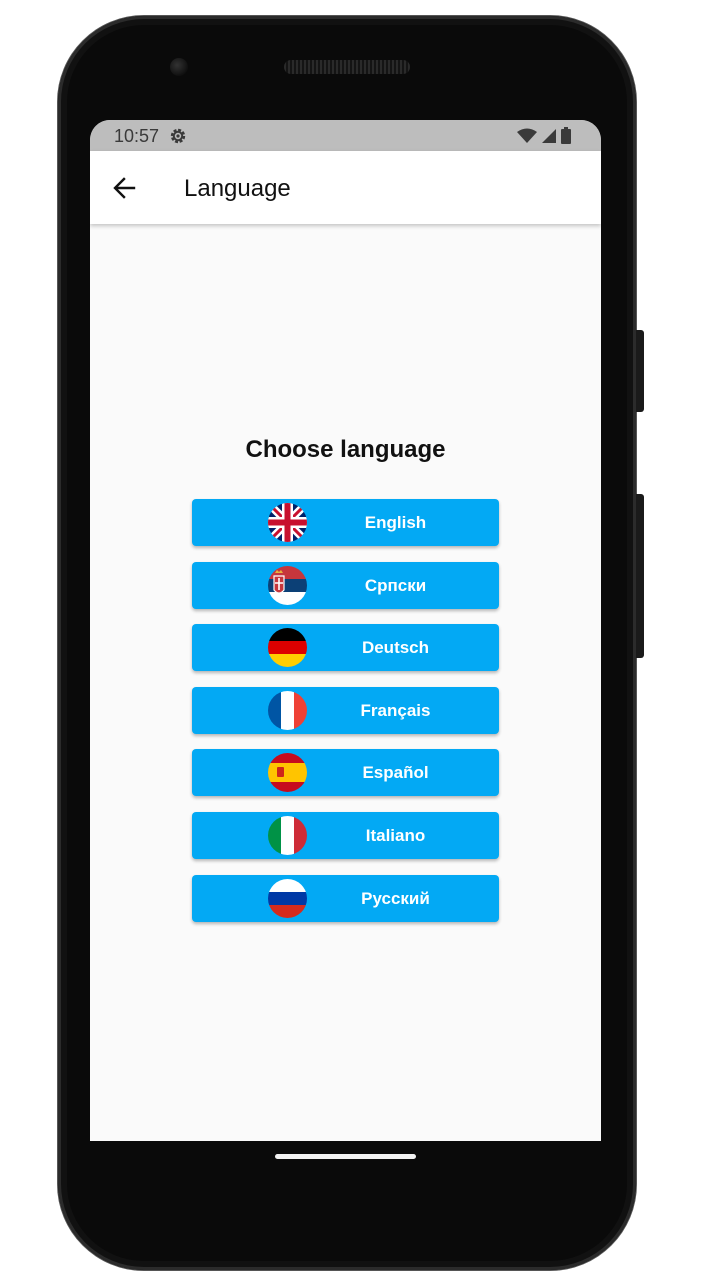  What do you see at coordinates (287, 585) in the screenshot?
I see `serbia-flag-icon` at bounding box center [287, 585].